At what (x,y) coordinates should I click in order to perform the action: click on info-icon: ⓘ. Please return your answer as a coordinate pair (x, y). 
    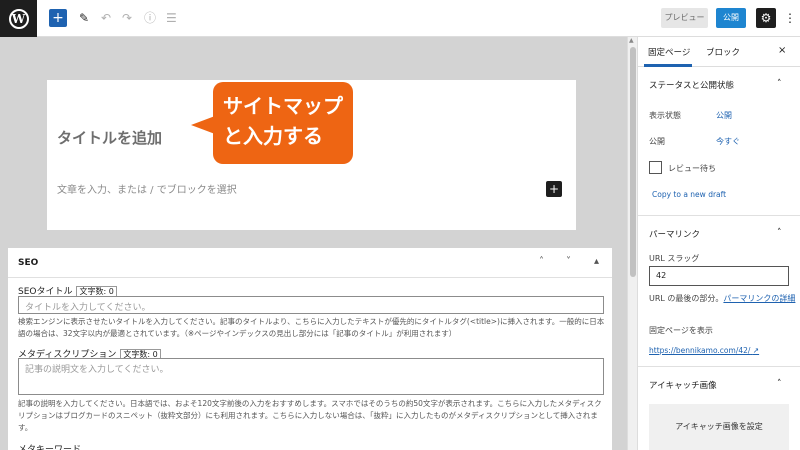
    Looking at the image, I should click on (150, 18).